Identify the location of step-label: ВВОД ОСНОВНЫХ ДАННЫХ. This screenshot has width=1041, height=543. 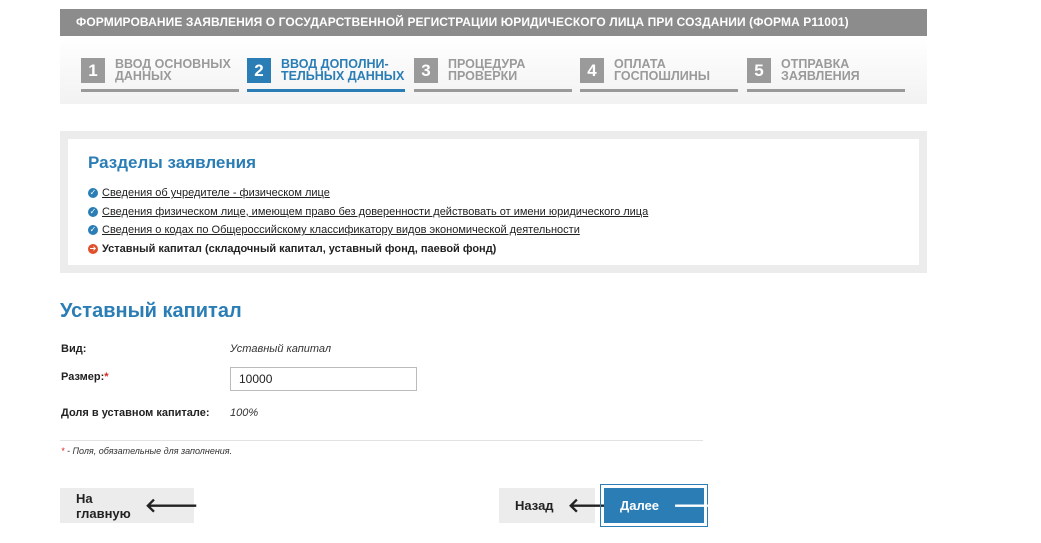
(173, 70).